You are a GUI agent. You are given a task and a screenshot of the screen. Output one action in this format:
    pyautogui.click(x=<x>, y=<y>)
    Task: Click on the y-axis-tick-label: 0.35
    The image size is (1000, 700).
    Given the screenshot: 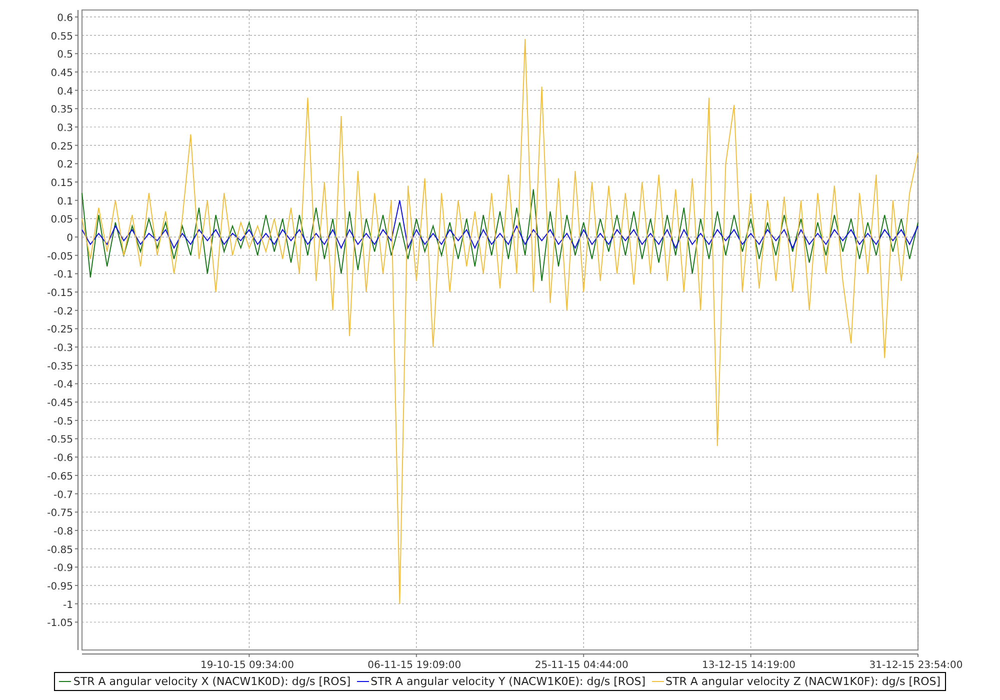 What is the action you would take?
    pyautogui.click(x=61, y=110)
    